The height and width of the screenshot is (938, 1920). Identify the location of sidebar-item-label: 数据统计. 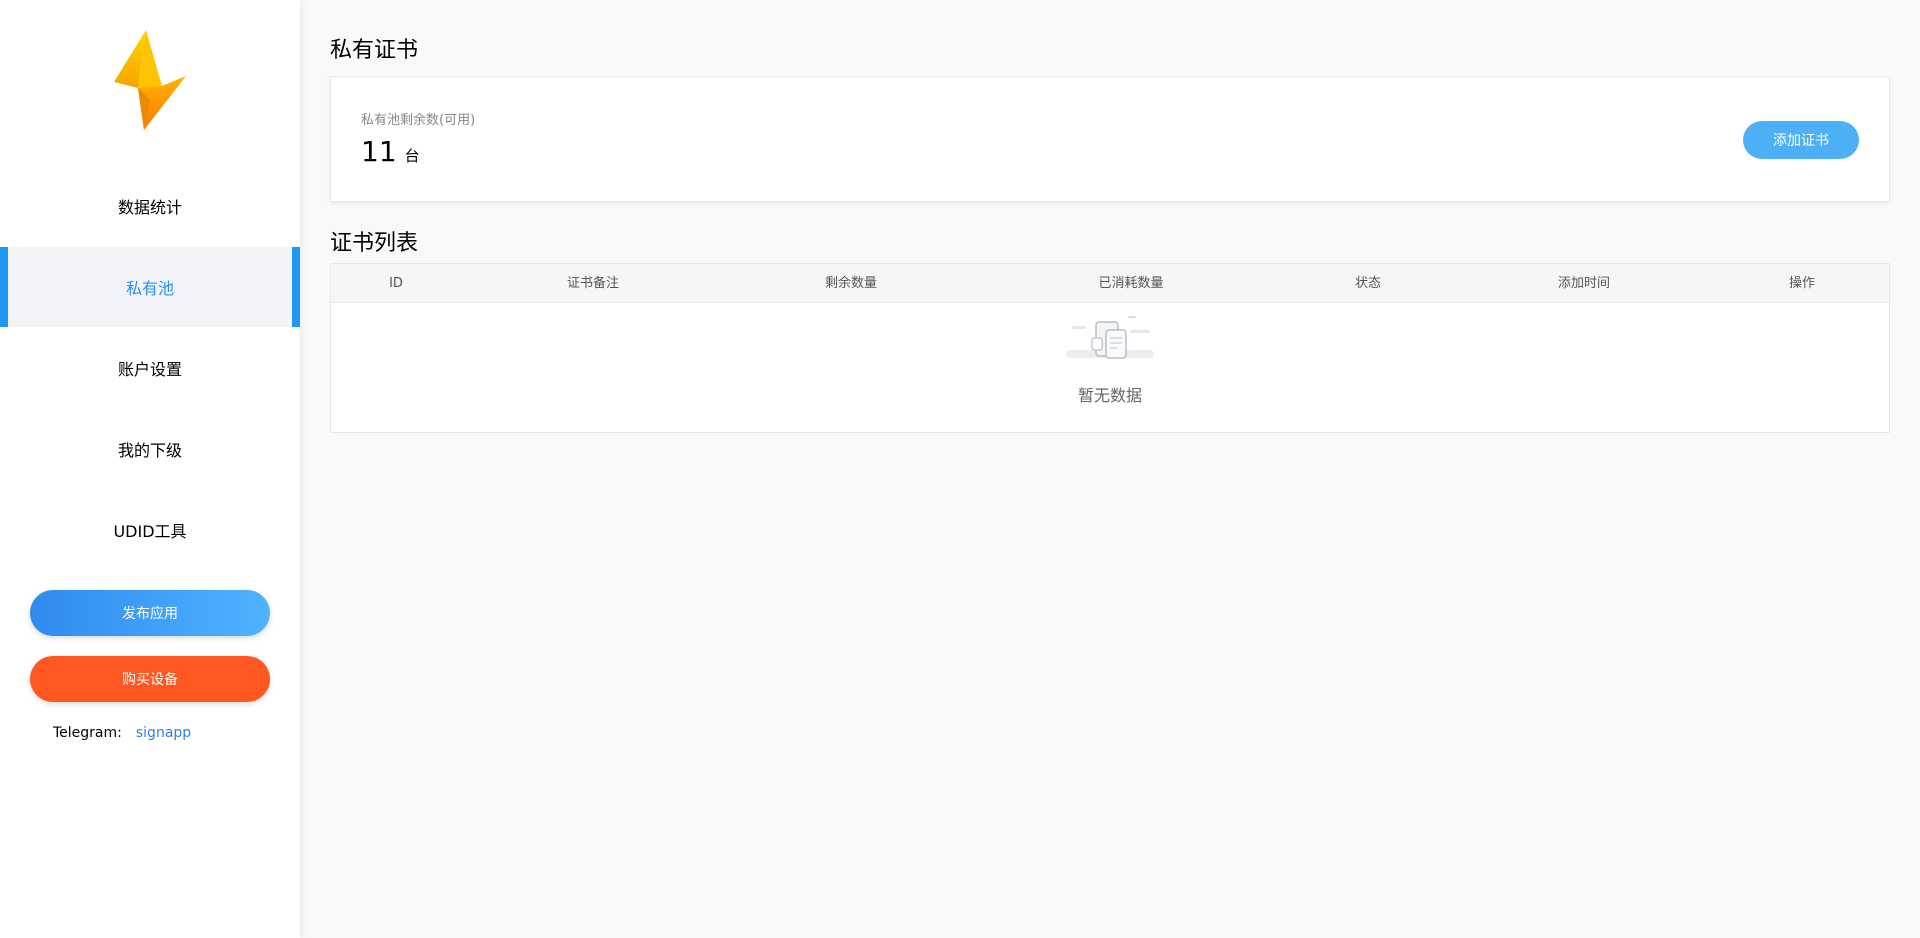
(149, 207).